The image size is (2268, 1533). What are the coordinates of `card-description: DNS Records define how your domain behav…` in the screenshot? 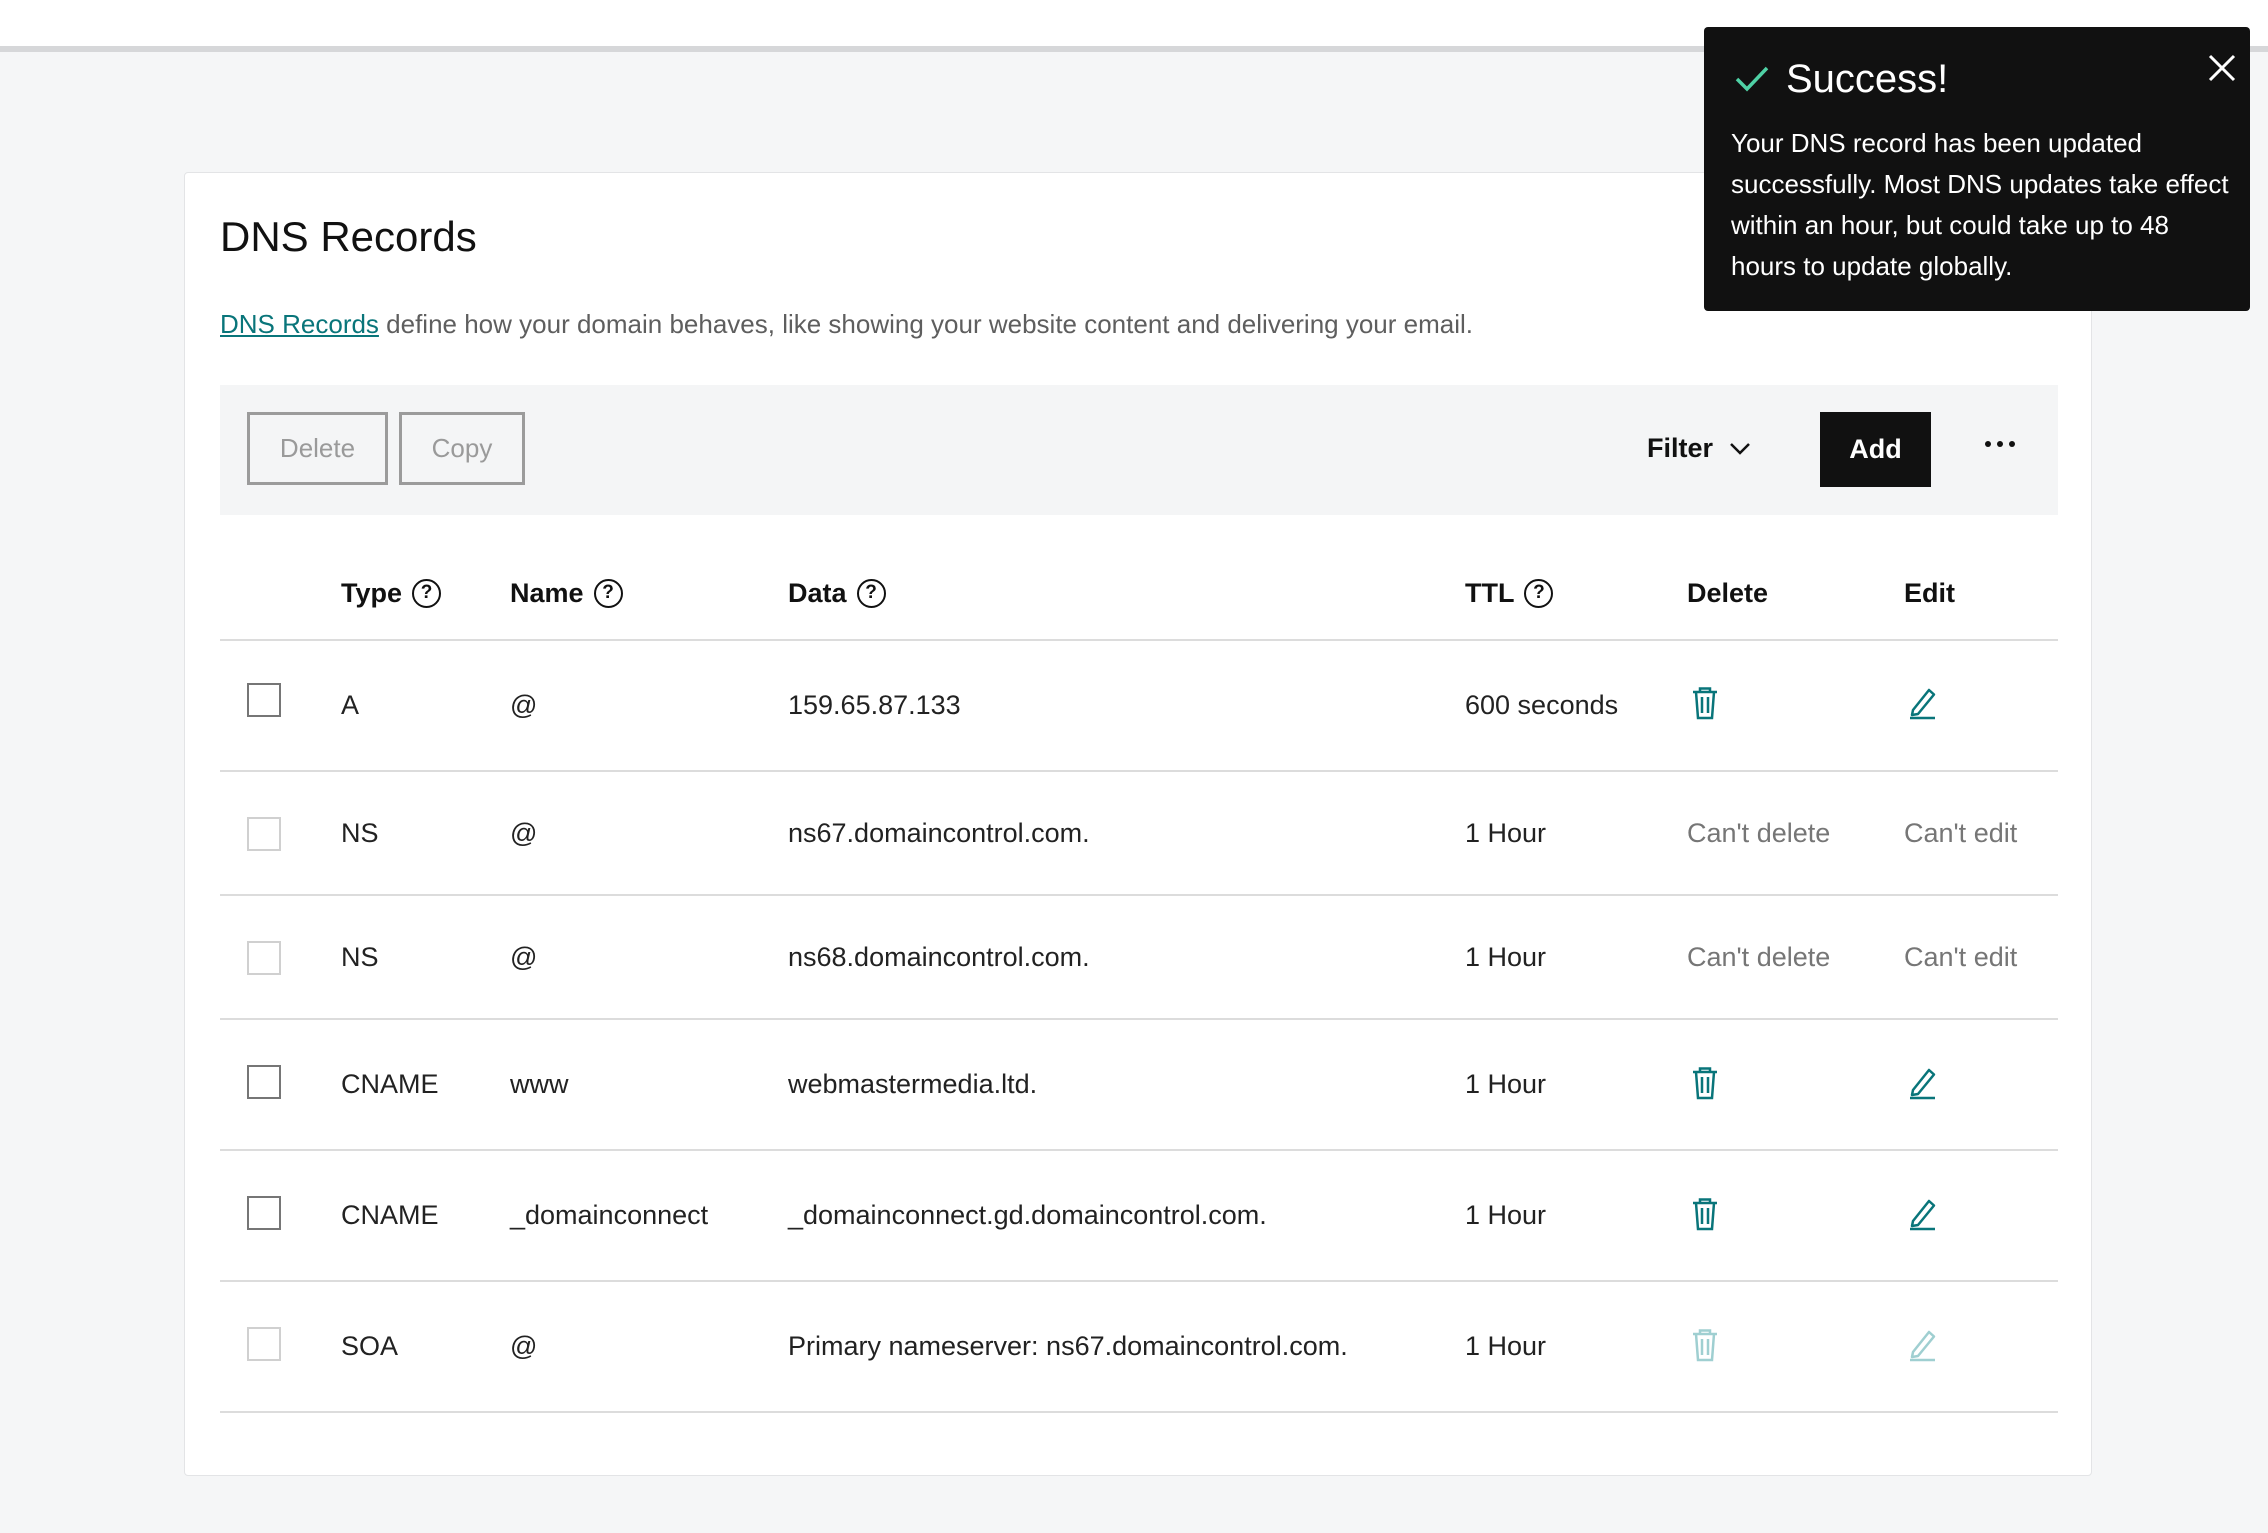 It's located at (846, 324).